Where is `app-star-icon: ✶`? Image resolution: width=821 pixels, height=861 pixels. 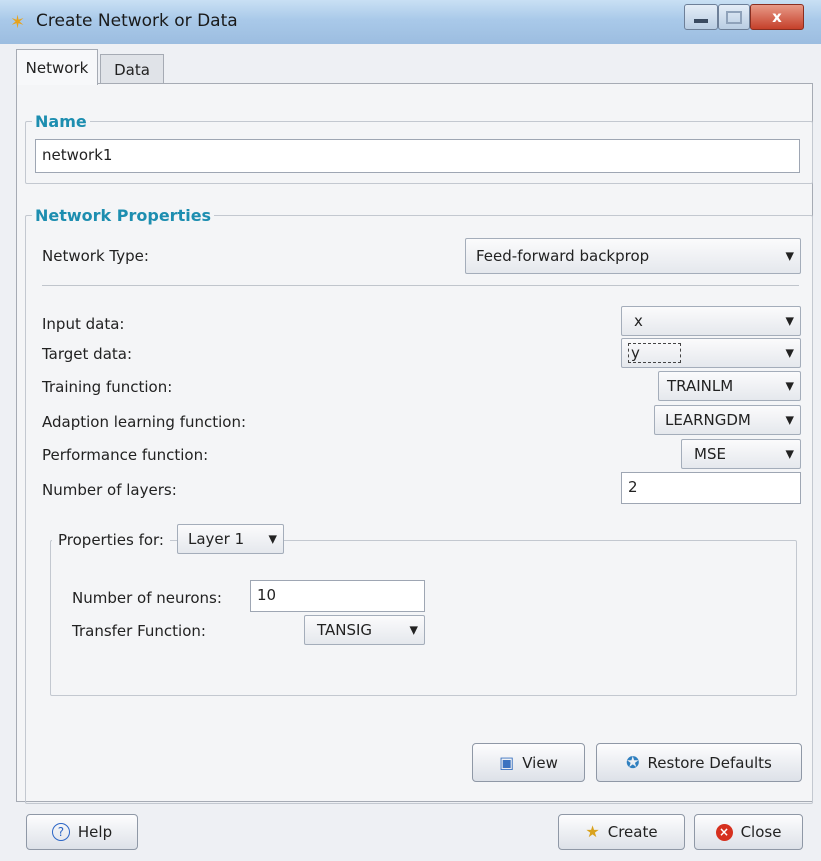 app-star-icon: ✶ is located at coordinates (18, 22).